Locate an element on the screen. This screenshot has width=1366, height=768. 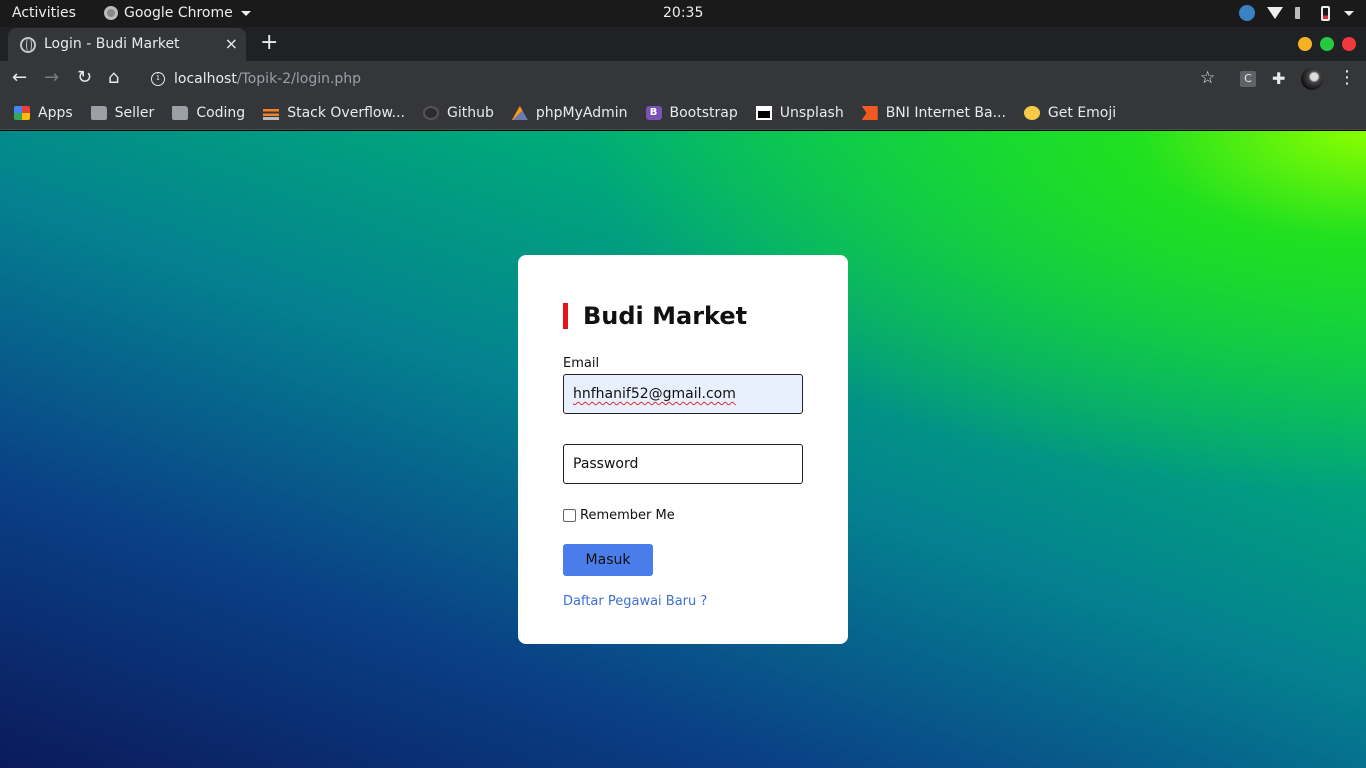
bookmark-label: Seller is located at coordinates (134, 113).